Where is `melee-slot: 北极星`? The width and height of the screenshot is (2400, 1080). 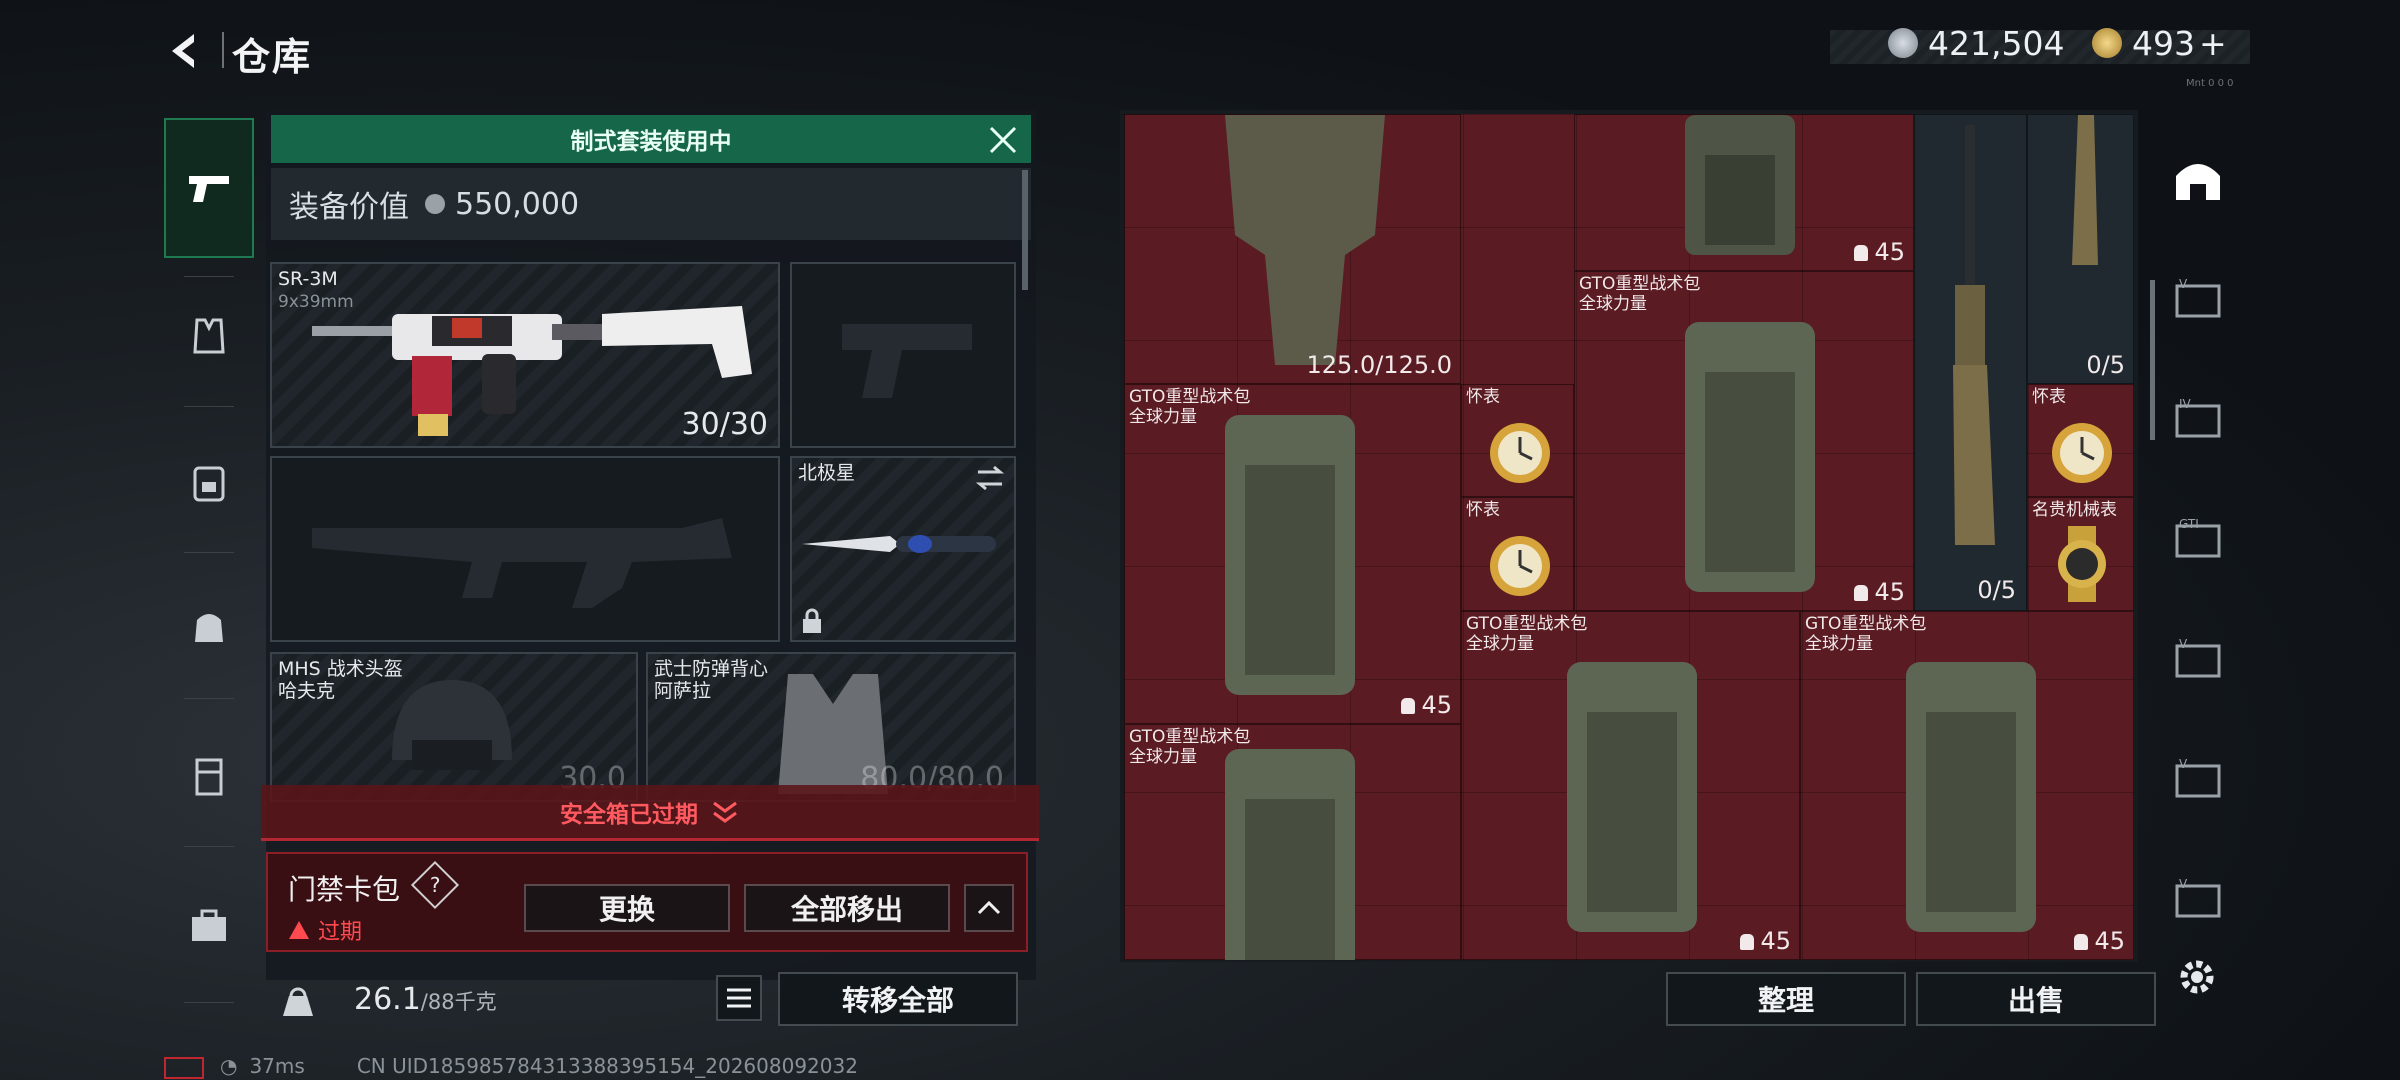
melee-slot: 北极星 is located at coordinates (903, 549).